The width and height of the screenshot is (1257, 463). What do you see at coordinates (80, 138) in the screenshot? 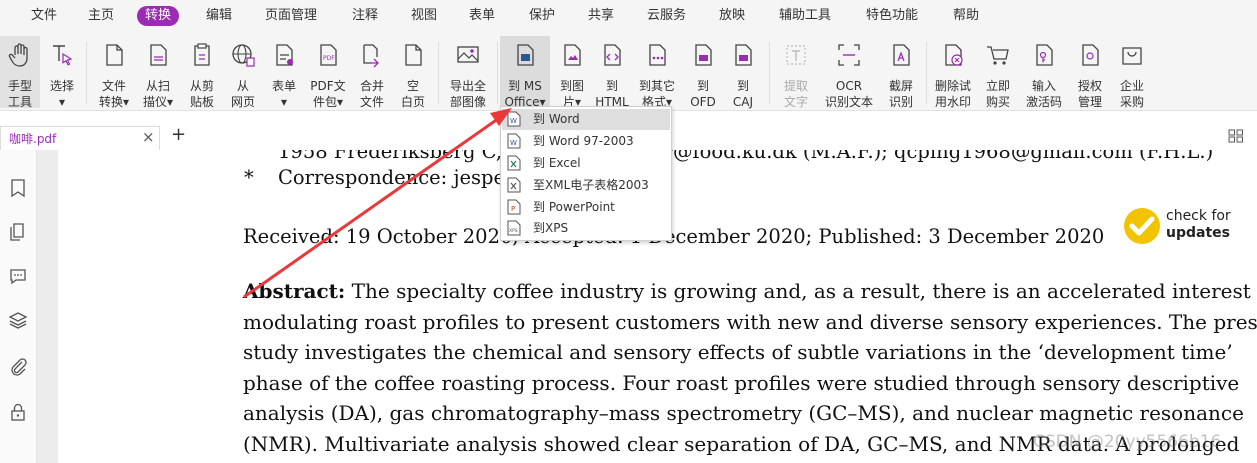
I see `document-tab: 咖啡.pdf ×` at bounding box center [80, 138].